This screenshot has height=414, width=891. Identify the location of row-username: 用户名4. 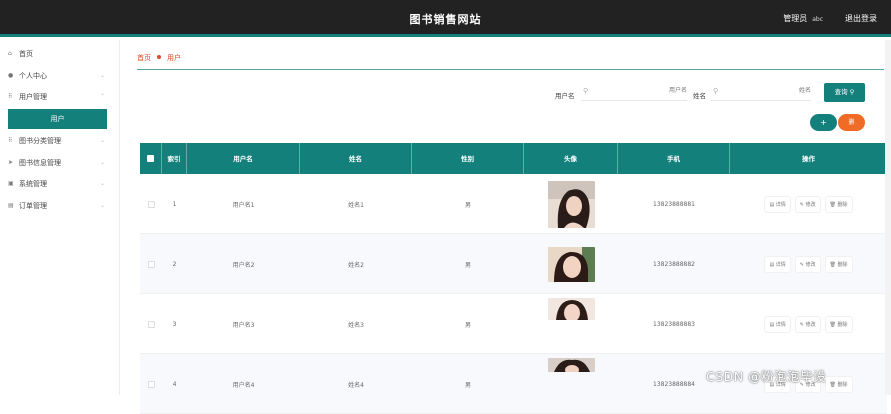
(243, 385).